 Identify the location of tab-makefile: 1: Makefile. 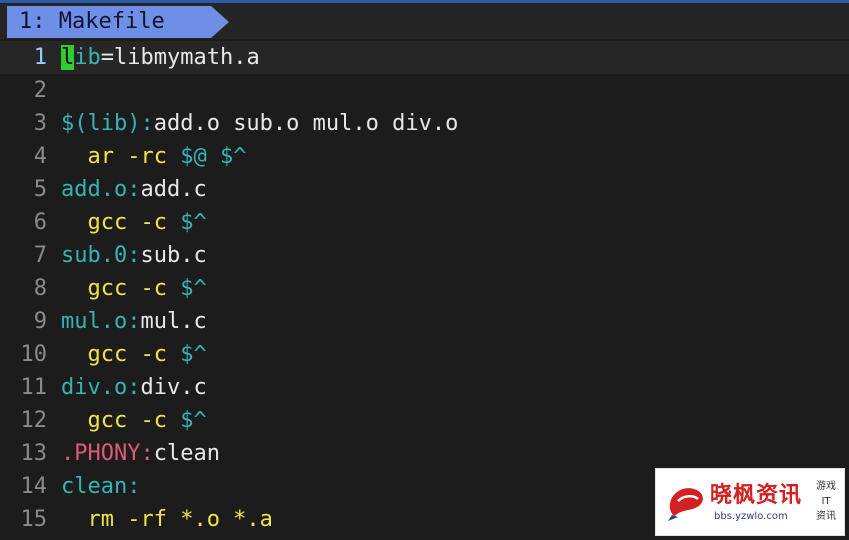
(118, 22).